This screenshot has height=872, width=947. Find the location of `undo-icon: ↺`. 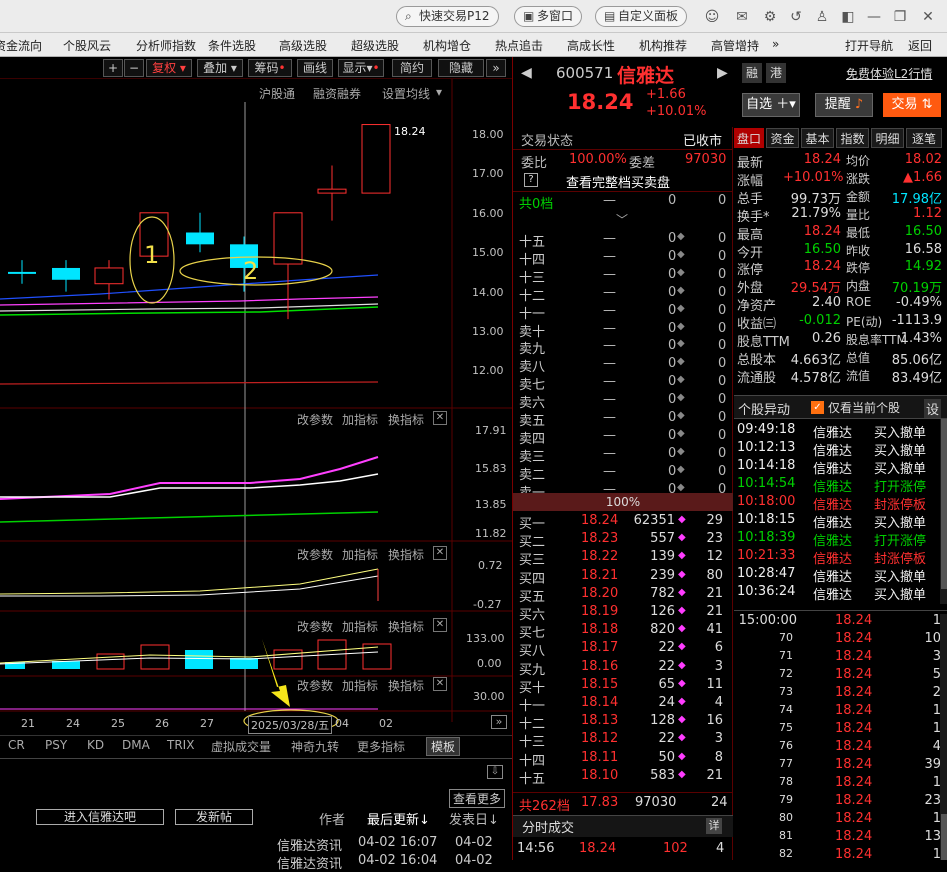

undo-icon: ↺ is located at coordinates (796, 17).